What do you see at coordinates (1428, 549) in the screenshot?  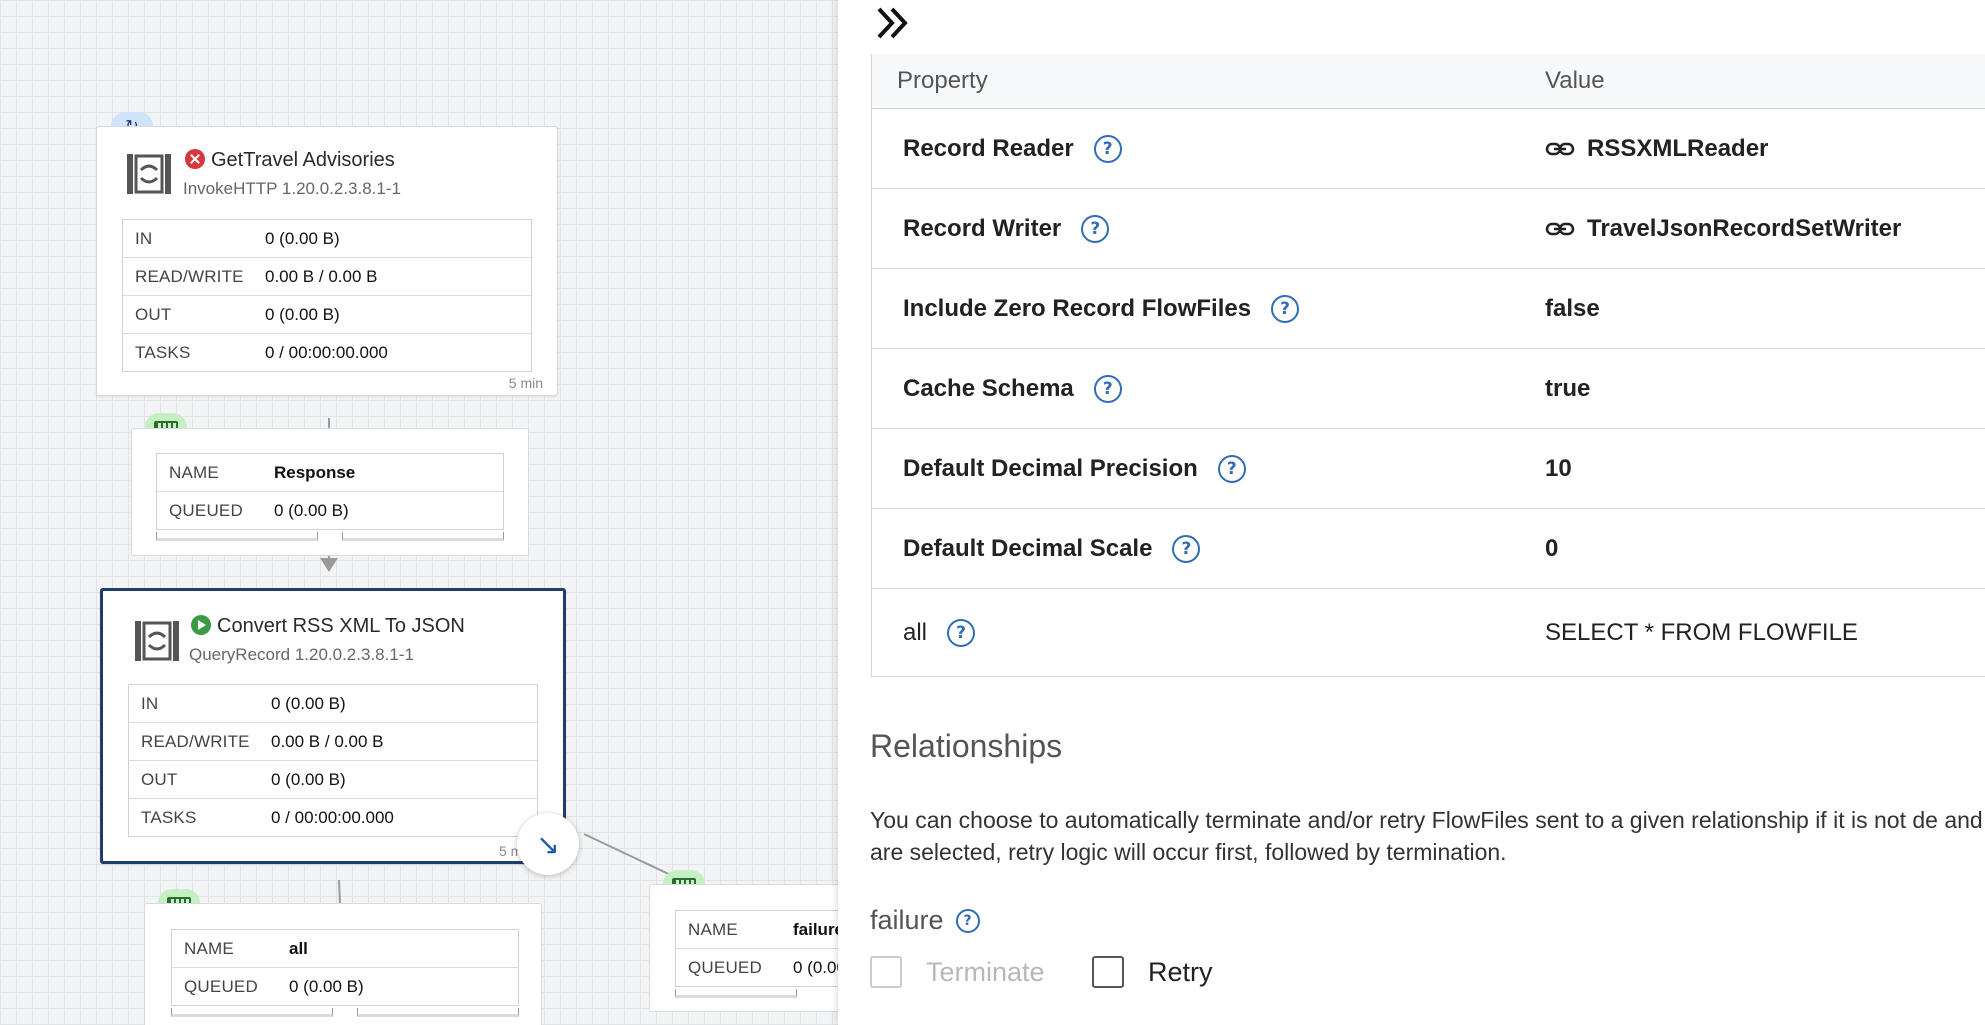 I see `property-row: Default Decimal Scale? 0` at bounding box center [1428, 549].